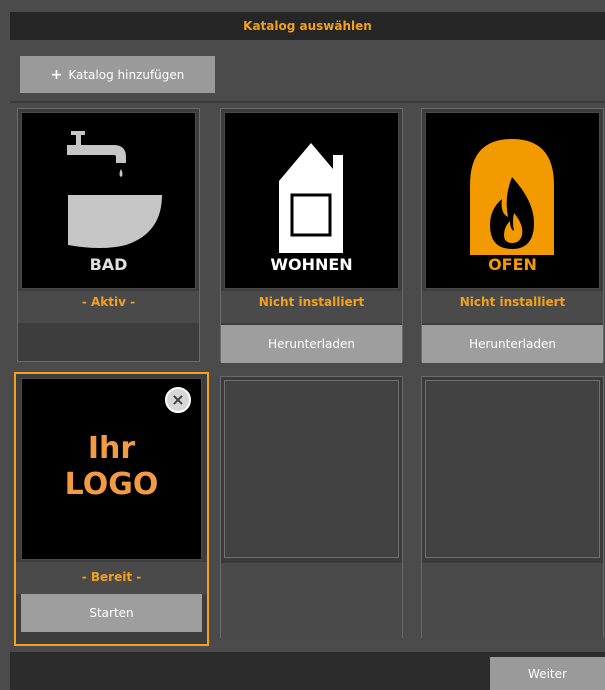 This screenshot has height=690, width=605. What do you see at coordinates (111, 448) in the screenshot?
I see `logo-line-1: Ihr` at bounding box center [111, 448].